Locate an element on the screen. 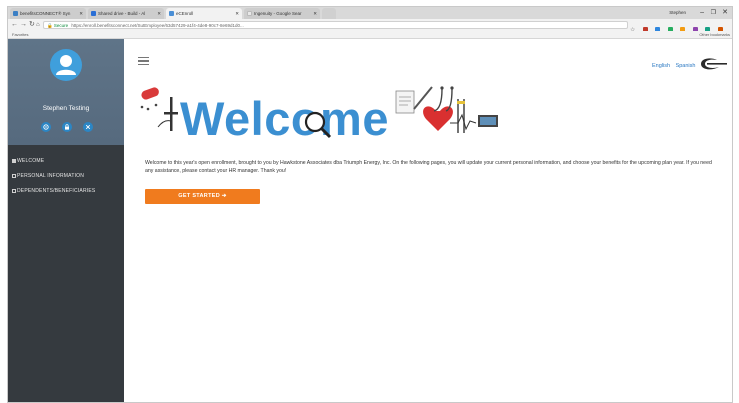 The image size is (739, 403). browser-tab-shared-drive: Shared drive - Build - Al ✕ is located at coordinates (126, 13).